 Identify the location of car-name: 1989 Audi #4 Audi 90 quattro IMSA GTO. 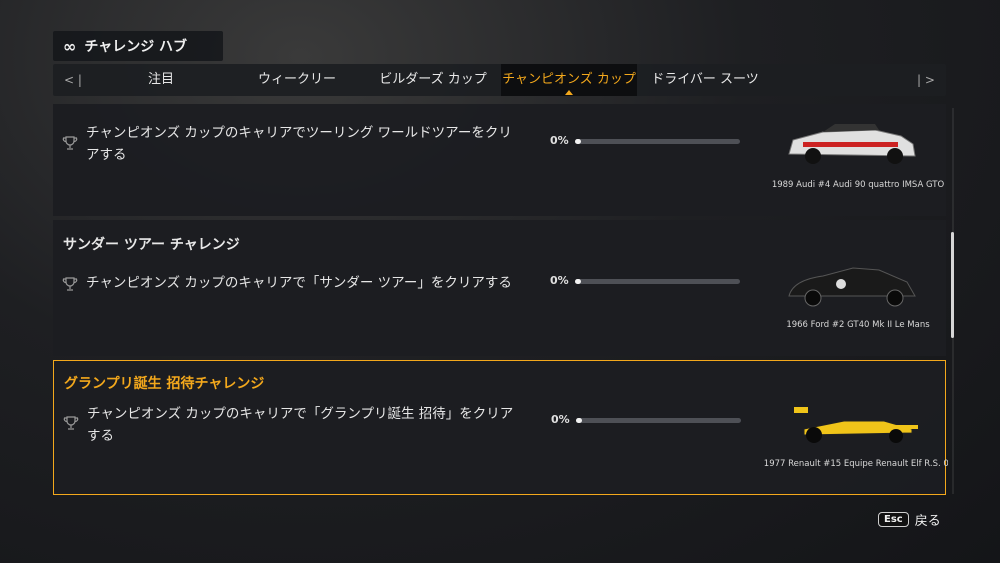
(858, 185).